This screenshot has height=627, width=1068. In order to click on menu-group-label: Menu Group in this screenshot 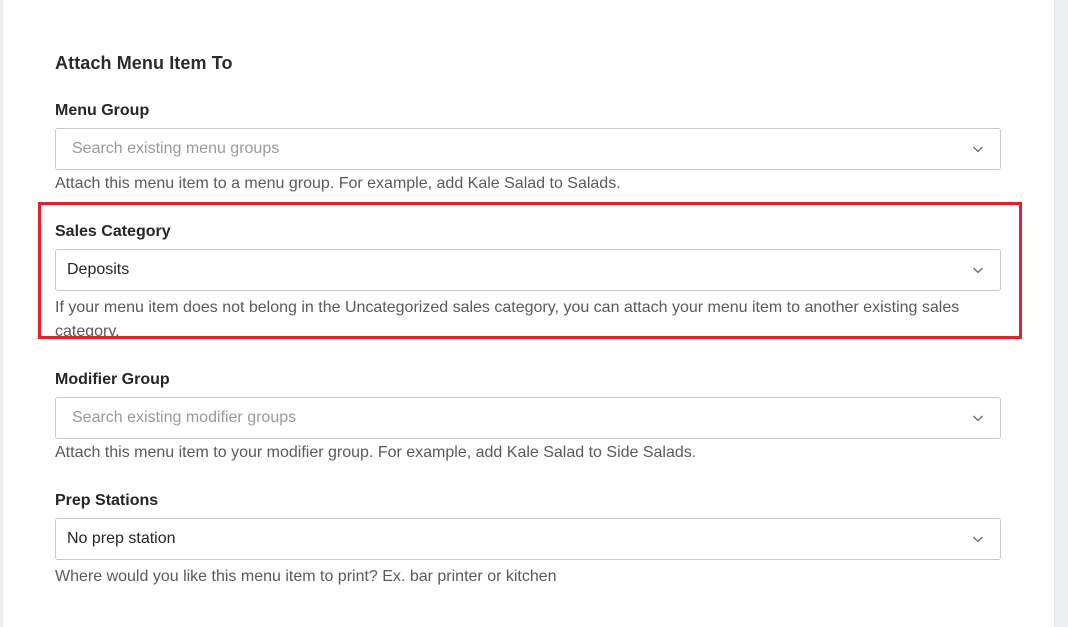, I will do `click(102, 110)`.